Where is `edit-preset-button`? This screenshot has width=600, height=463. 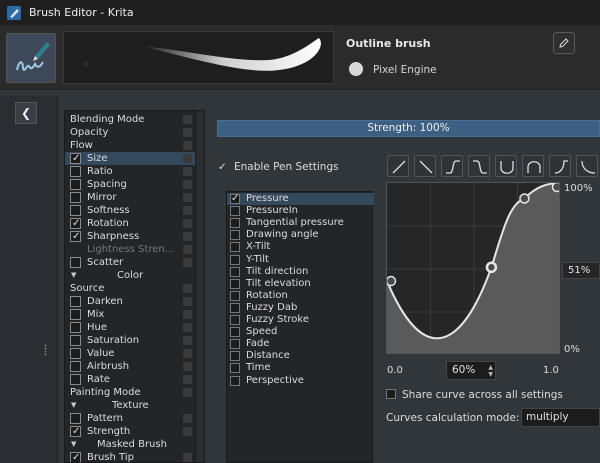 edit-preset-button is located at coordinates (564, 43).